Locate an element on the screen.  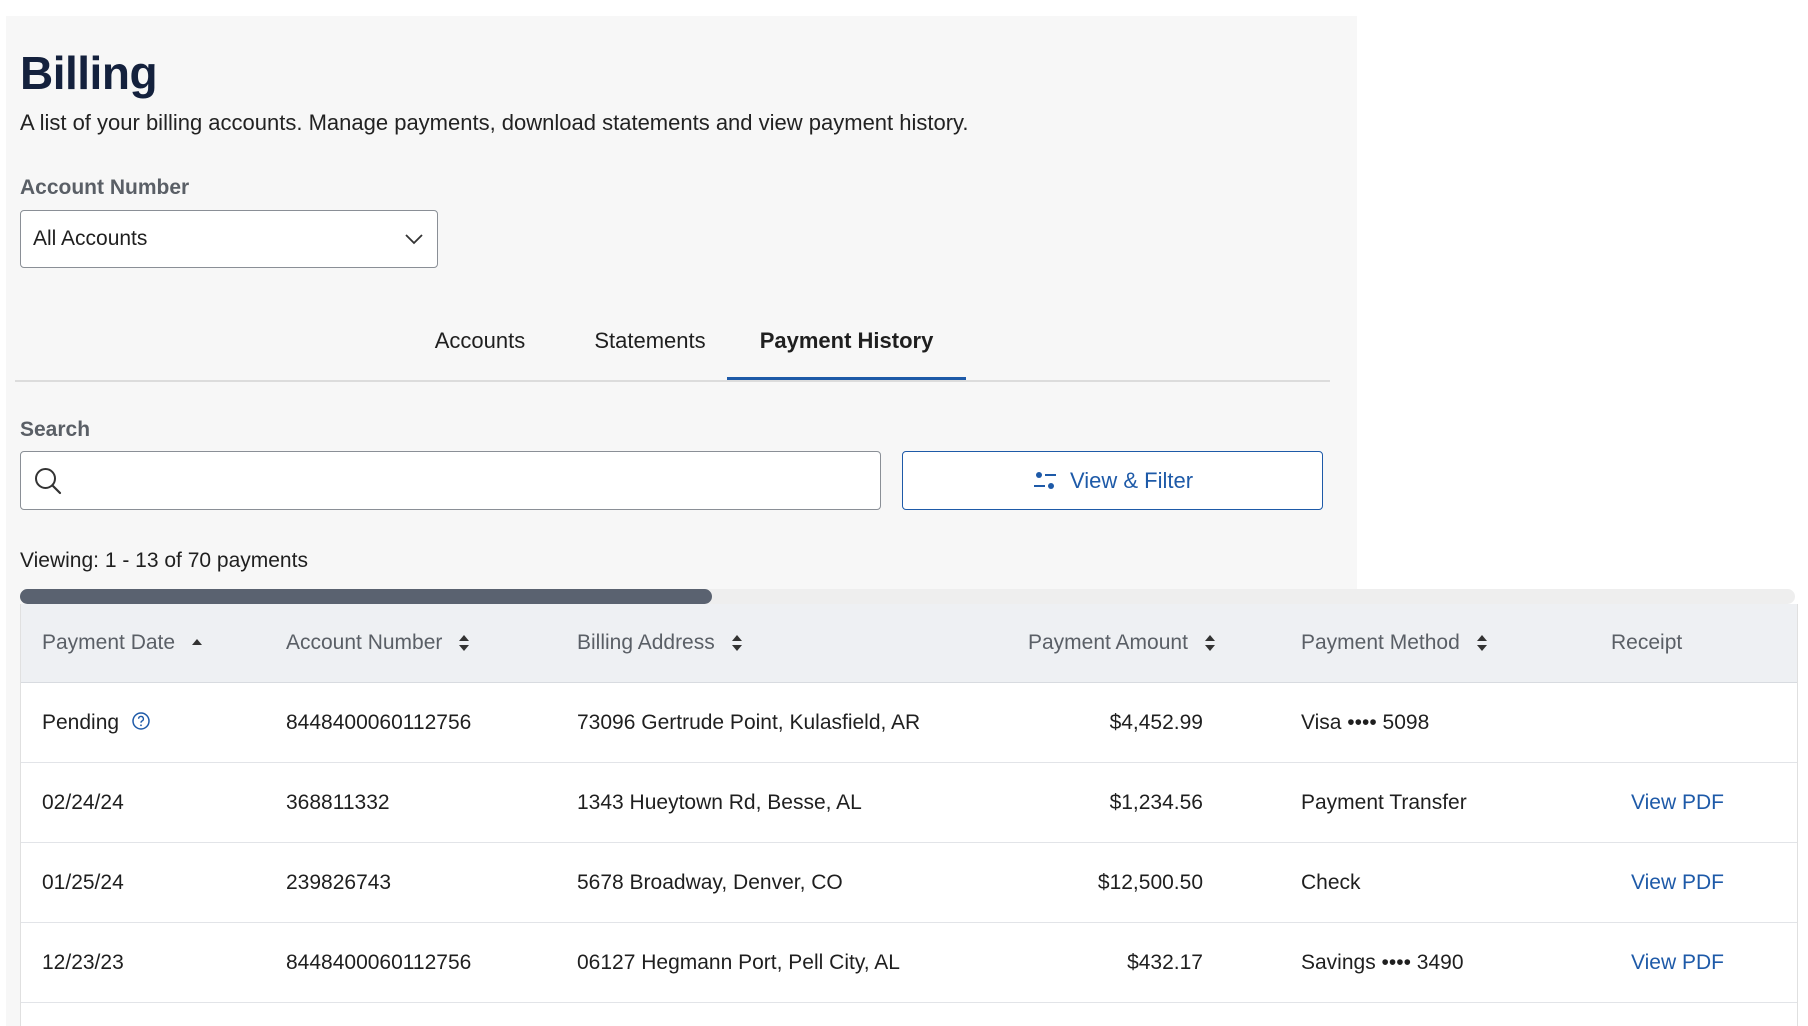
cell-payment-date: Pending is located at coordinates (96, 722).